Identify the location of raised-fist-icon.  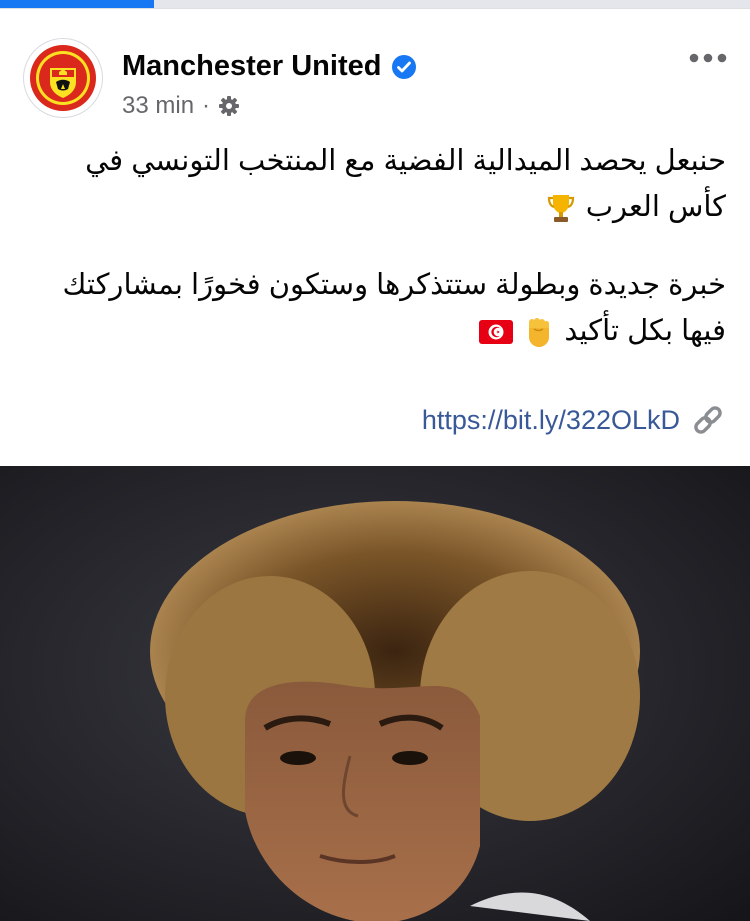
(539, 333).